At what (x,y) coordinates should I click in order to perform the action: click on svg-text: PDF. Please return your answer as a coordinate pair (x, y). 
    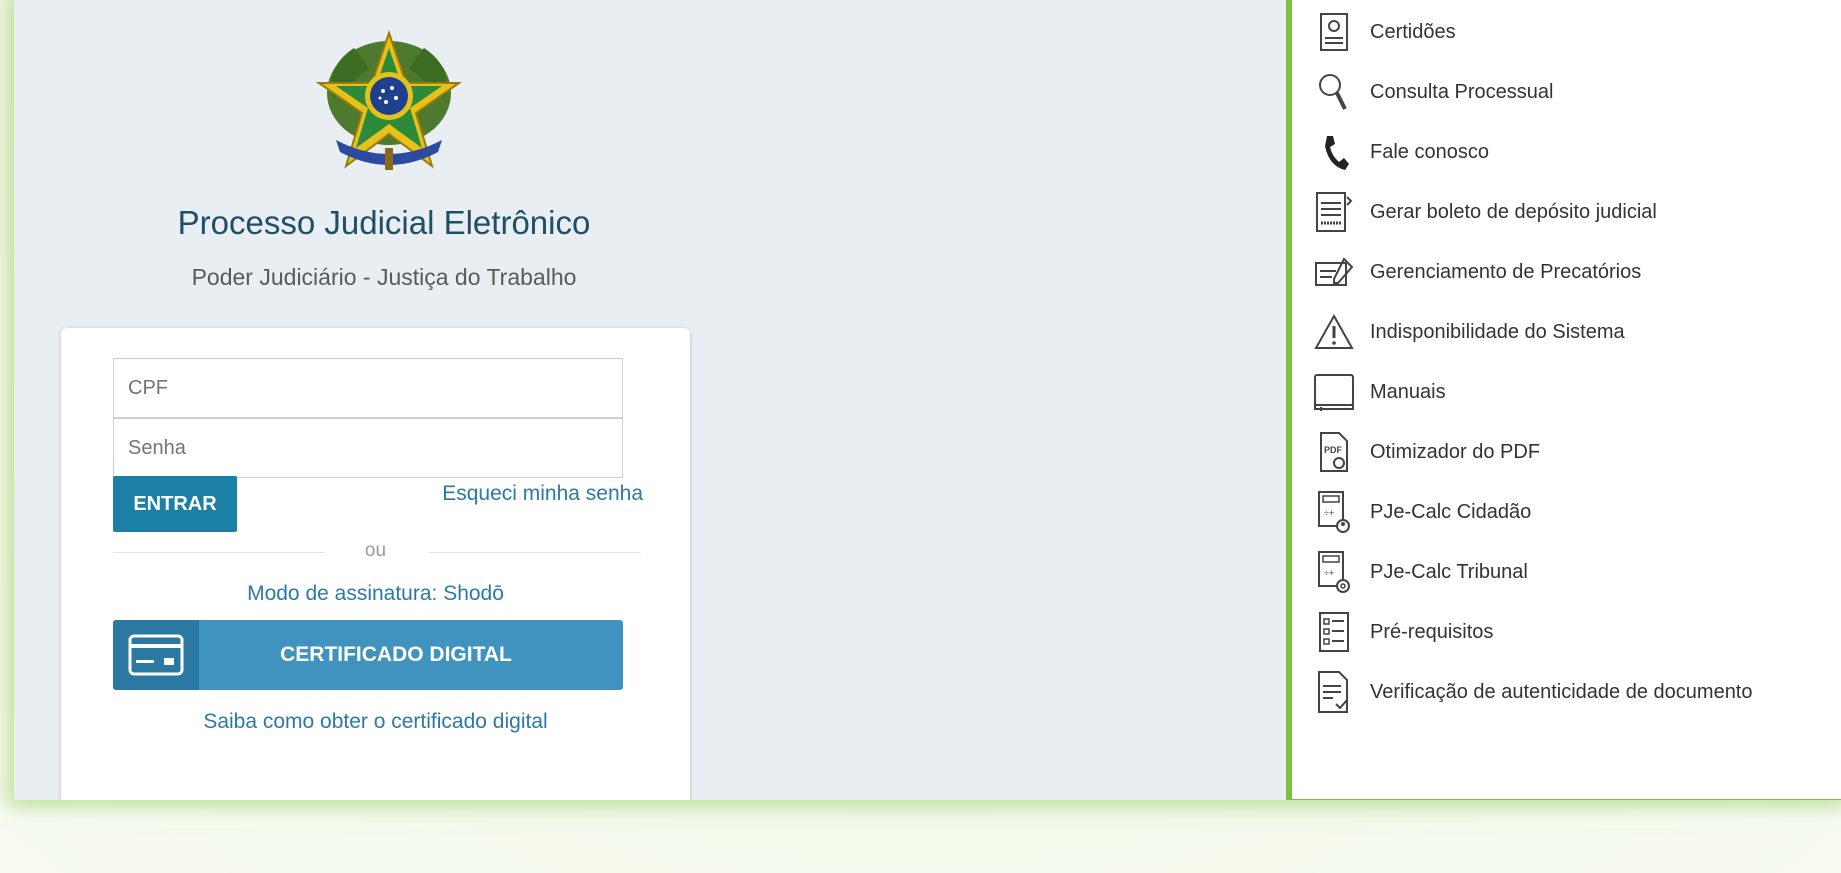
    Looking at the image, I should click on (1333, 450).